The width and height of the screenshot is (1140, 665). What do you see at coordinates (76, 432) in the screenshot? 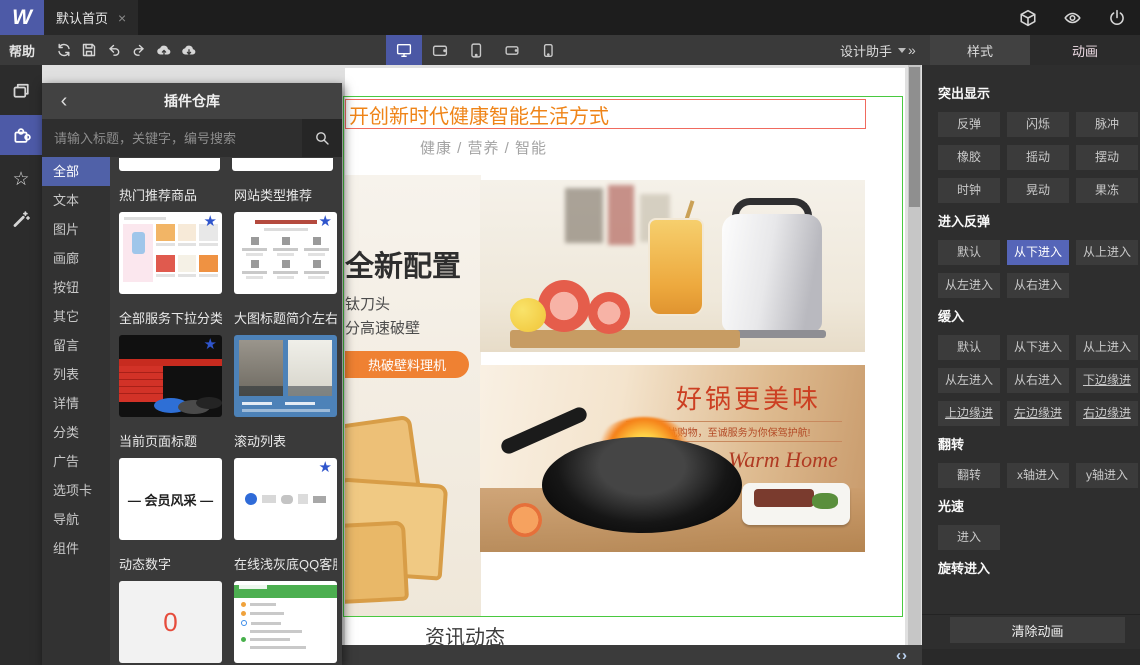
I see `category-classify: 分类` at bounding box center [76, 432].